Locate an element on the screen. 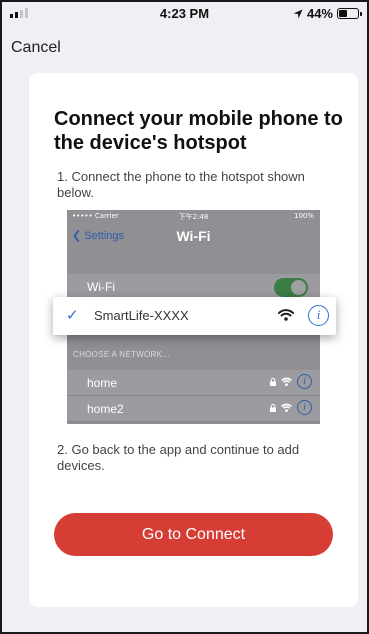 This screenshot has width=369, height=634. go-to-connect-button: Go to Connect is located at coordinates (193, 534).